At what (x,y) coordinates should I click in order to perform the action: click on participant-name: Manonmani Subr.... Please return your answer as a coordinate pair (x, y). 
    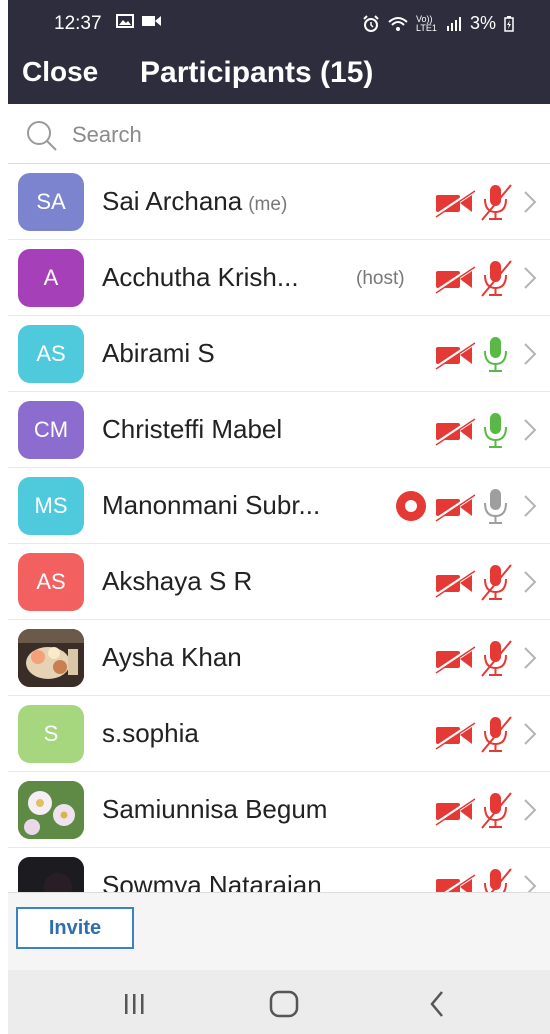
    Looking at the image, I should click on (211, 505).